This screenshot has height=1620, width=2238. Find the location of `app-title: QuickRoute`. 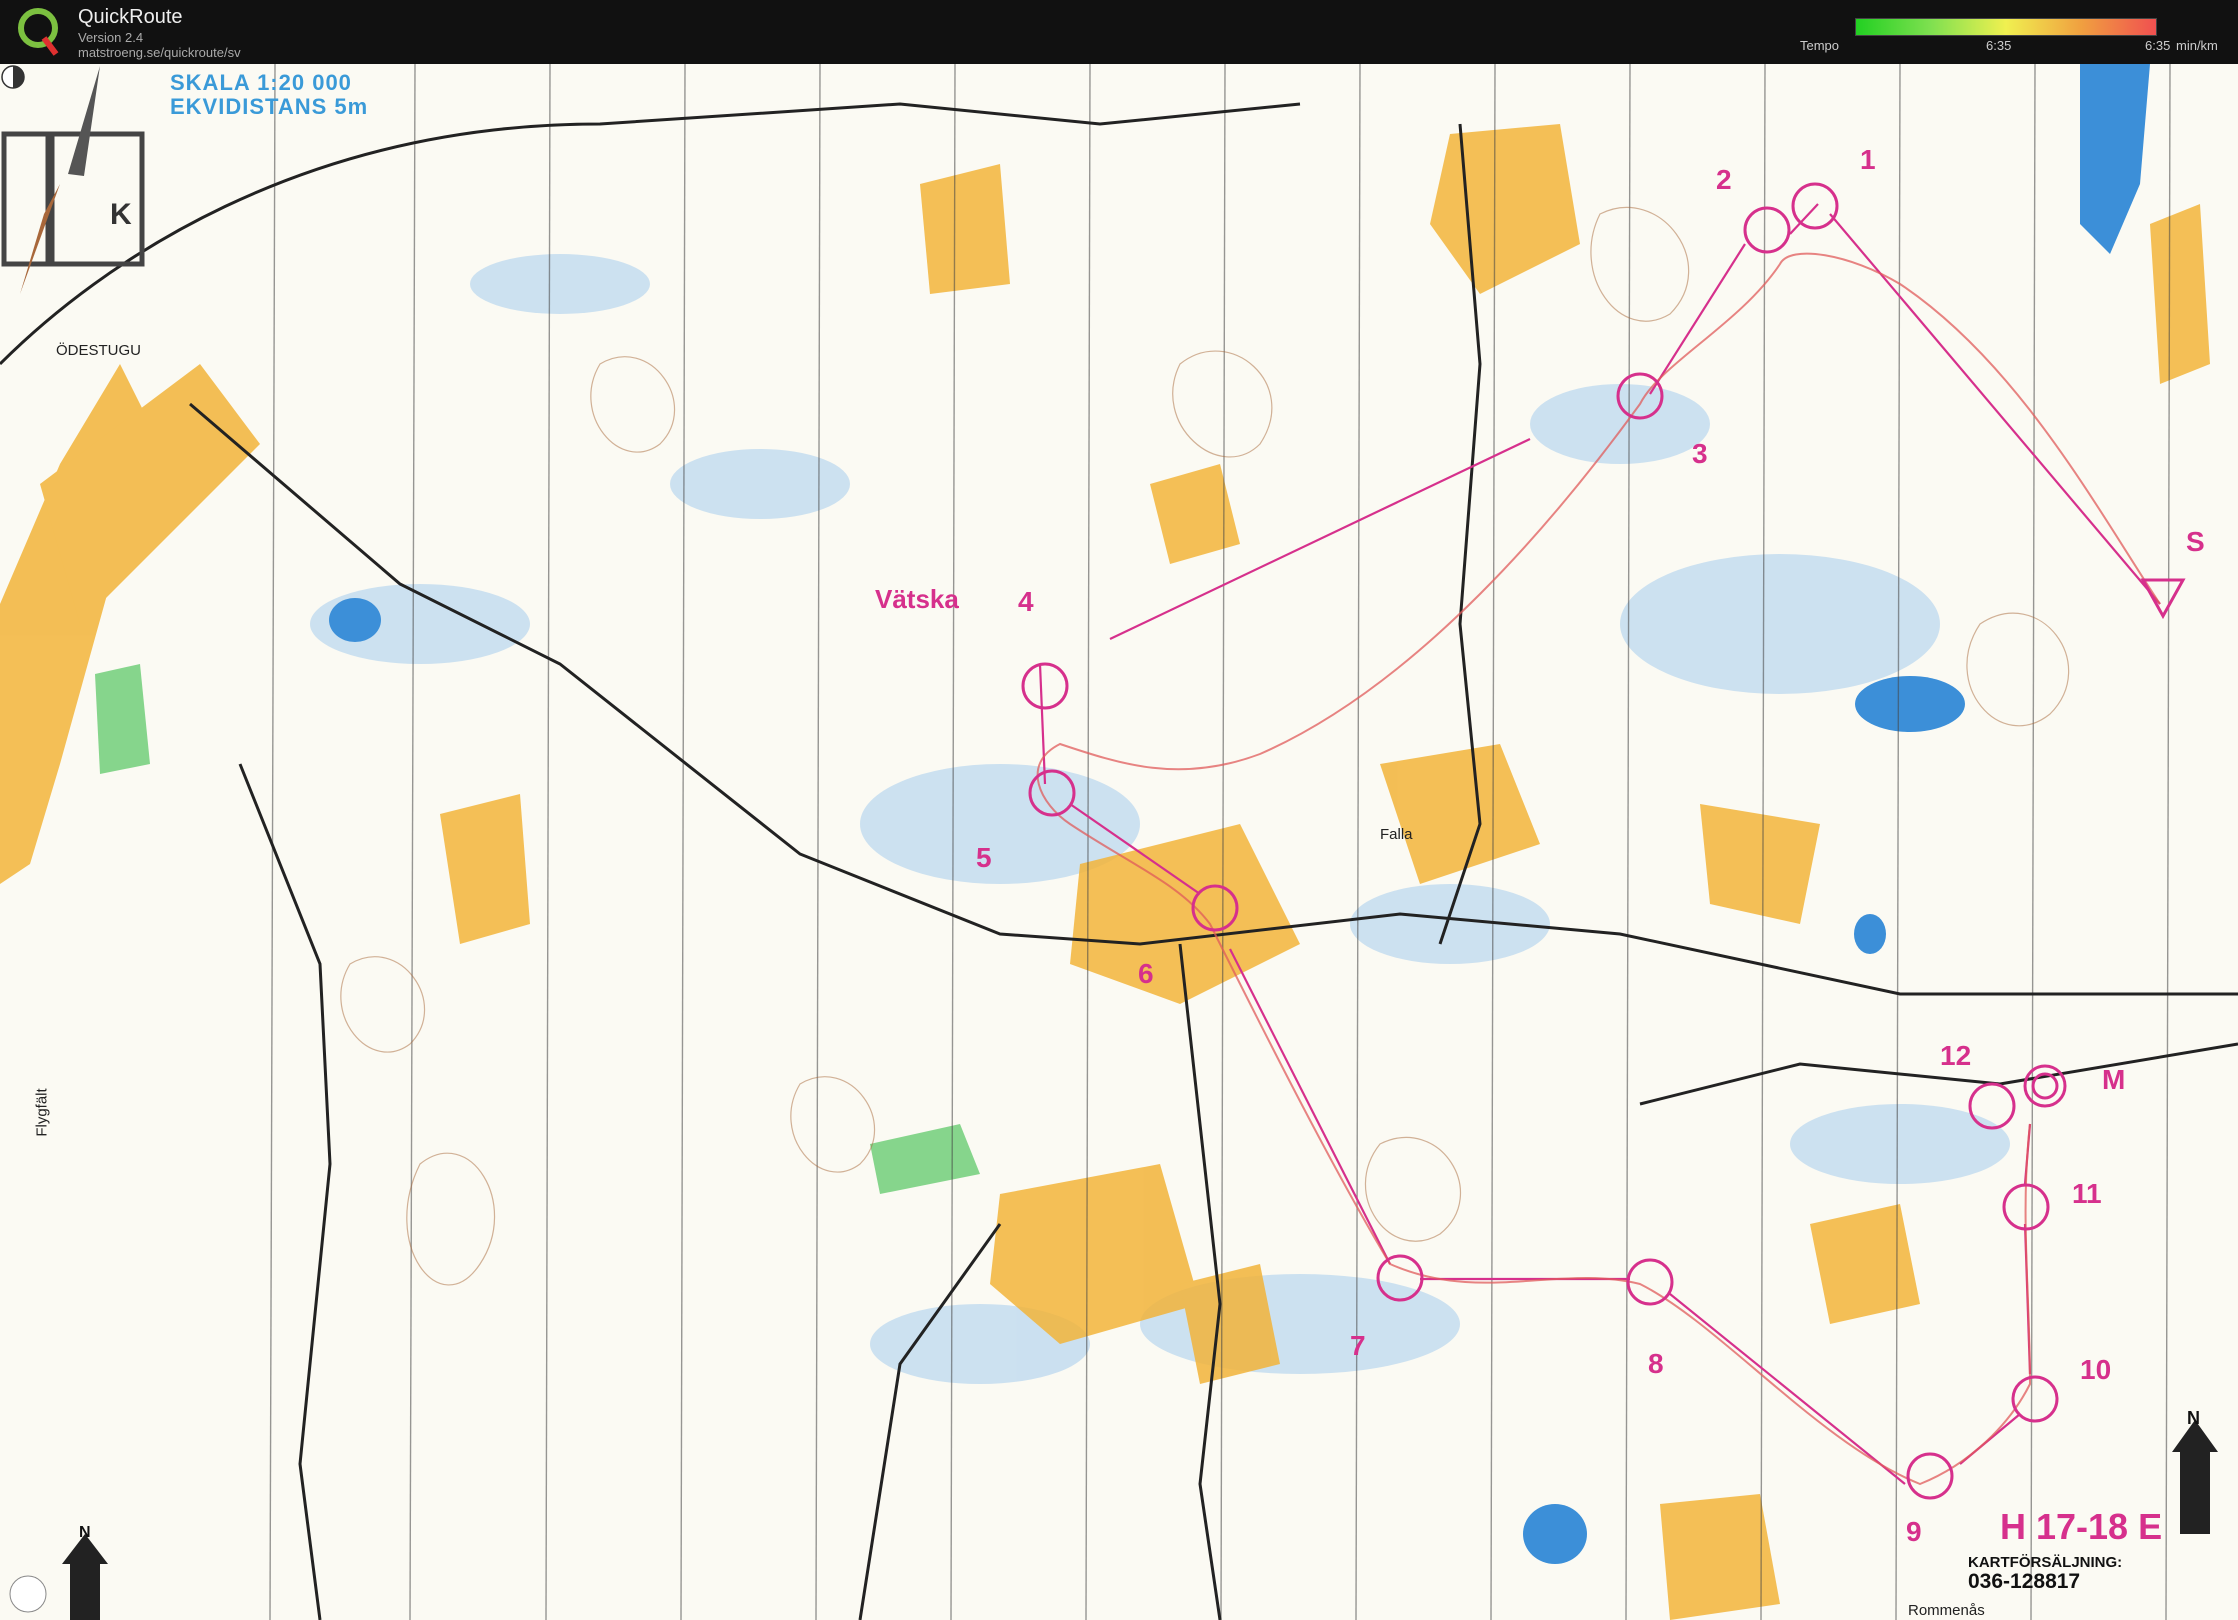

app-title: QuickRoute is located at coordinates (130, 17).